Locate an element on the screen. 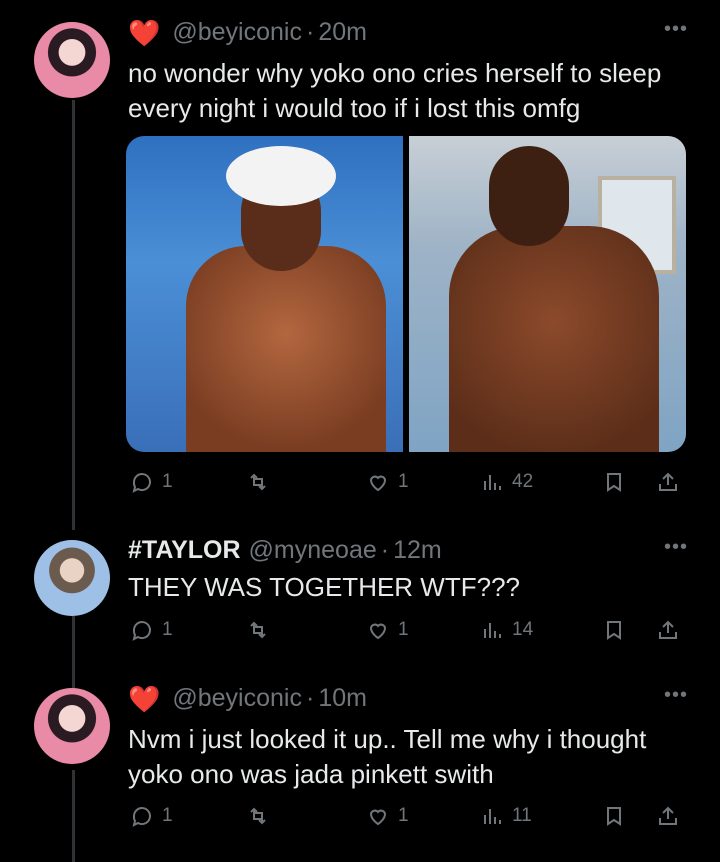  action-bar: 1 1 42 is located at coordinates (408, 485).